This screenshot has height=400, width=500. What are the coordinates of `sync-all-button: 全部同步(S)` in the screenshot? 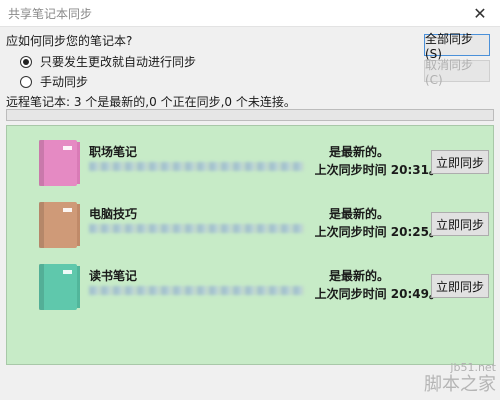 It's located at (457, 46).